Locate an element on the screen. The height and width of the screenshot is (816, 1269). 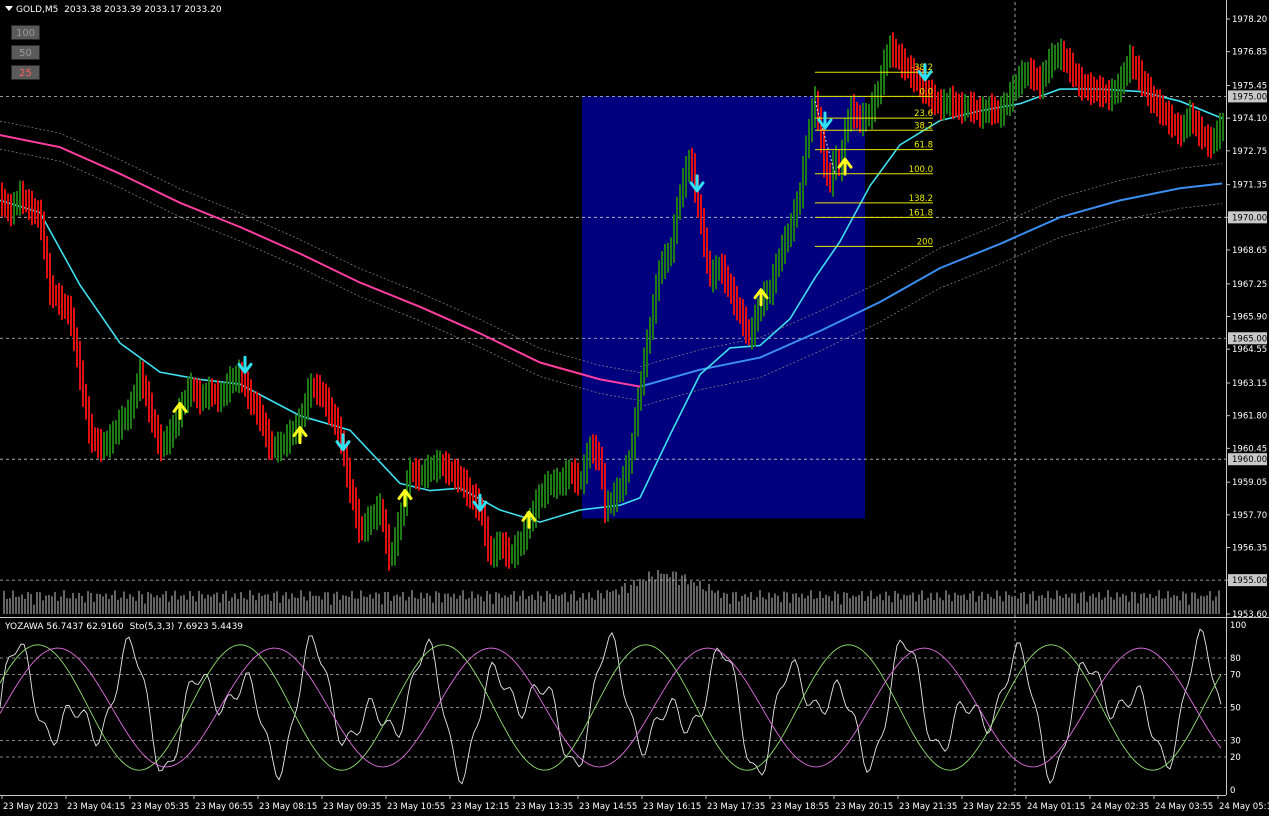
fibo-level-label: 161.8 is located at coordinates (921, 213).